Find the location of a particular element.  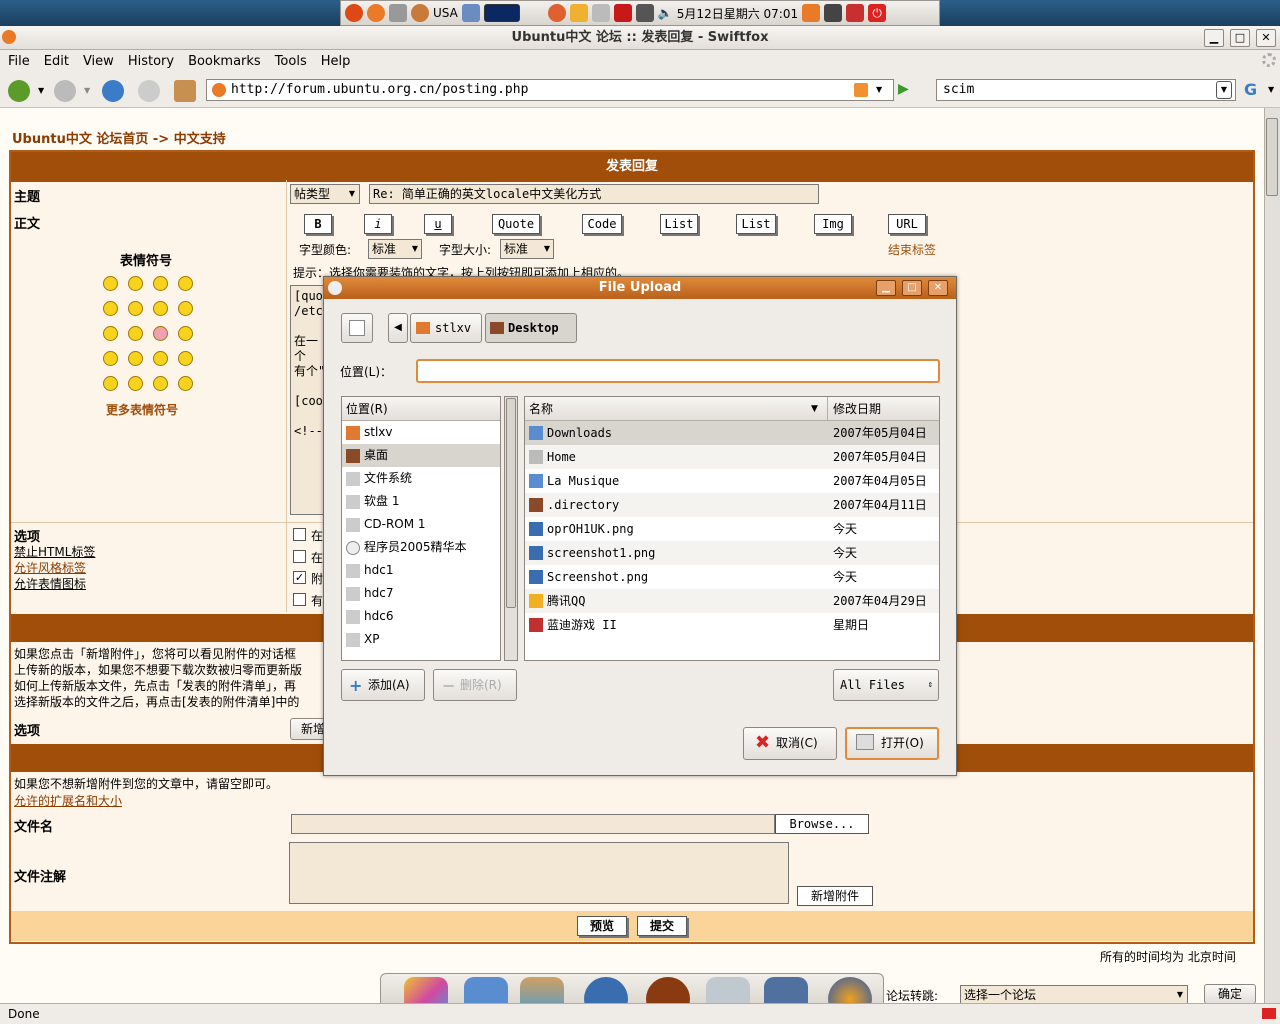

search-input: scim is located at coordinates (1086, 90).